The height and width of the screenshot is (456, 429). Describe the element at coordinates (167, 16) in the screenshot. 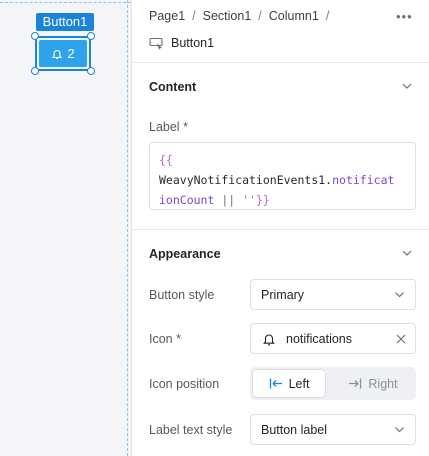

I see `breadcrumb-page: Page1` at that location.